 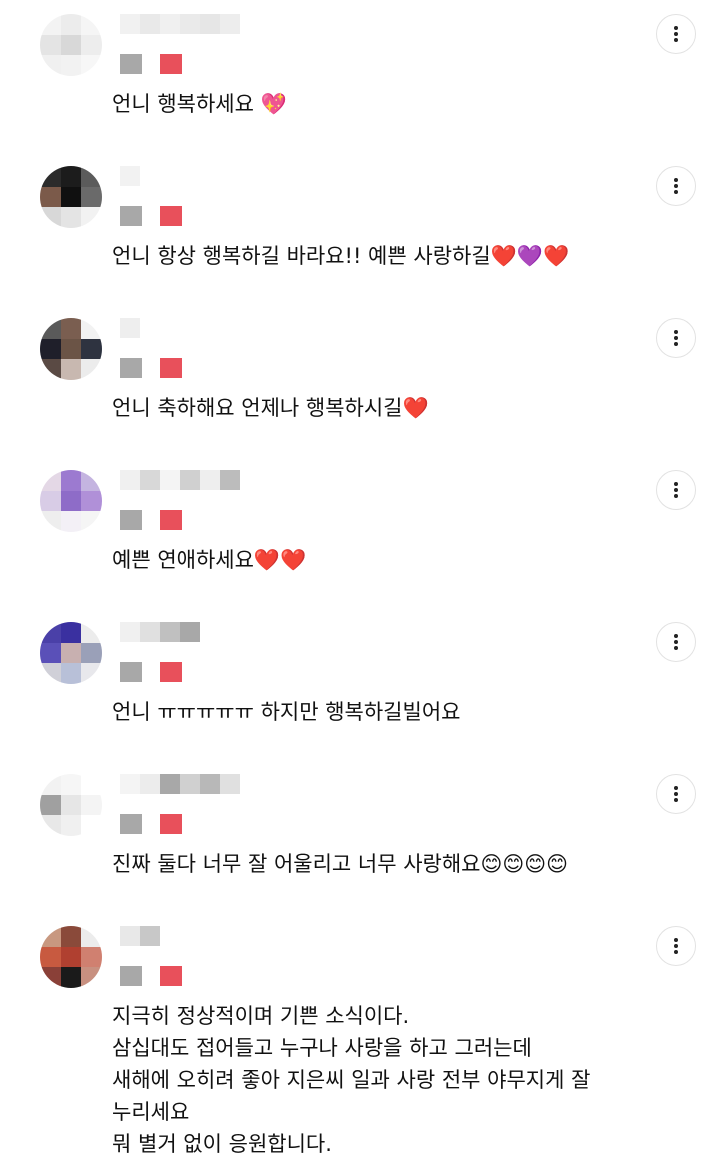 I want to click on comment-text: 언니 행복하세요 💖, so click(x=199, y=104).